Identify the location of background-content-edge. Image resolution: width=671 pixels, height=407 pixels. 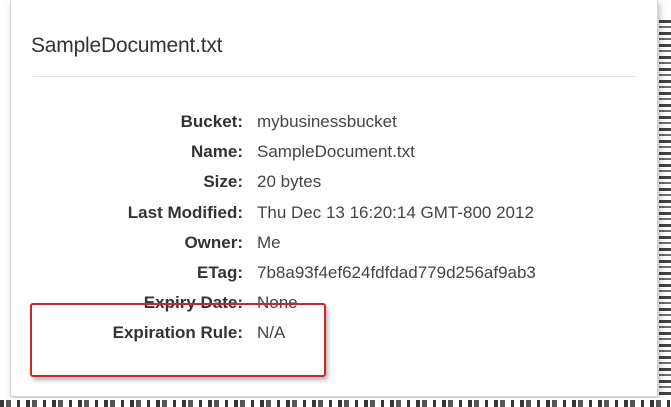
(665, 210).